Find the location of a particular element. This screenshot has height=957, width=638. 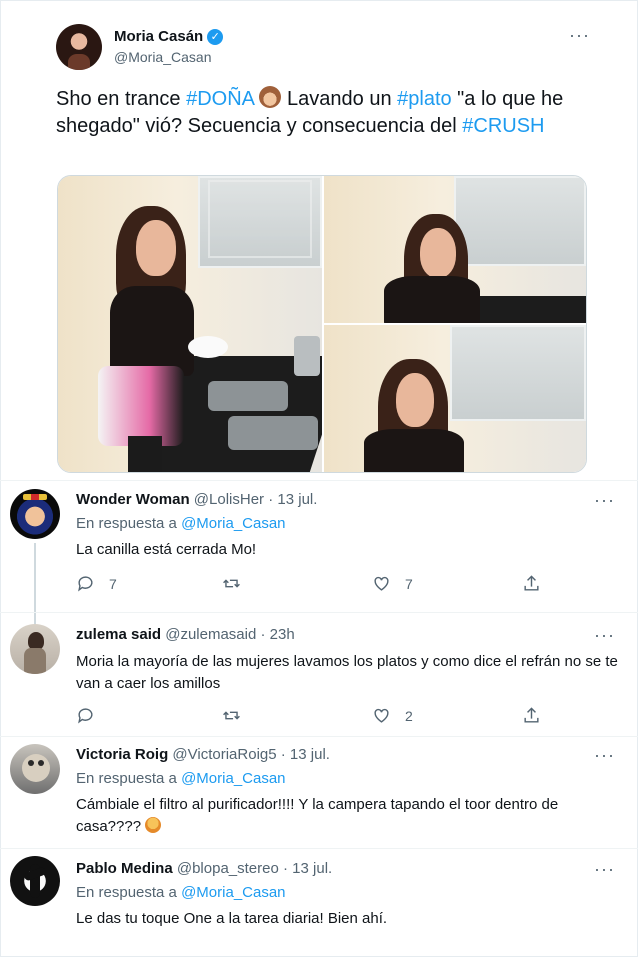

reply-date: · 23h is located at coordinates (278, 634).